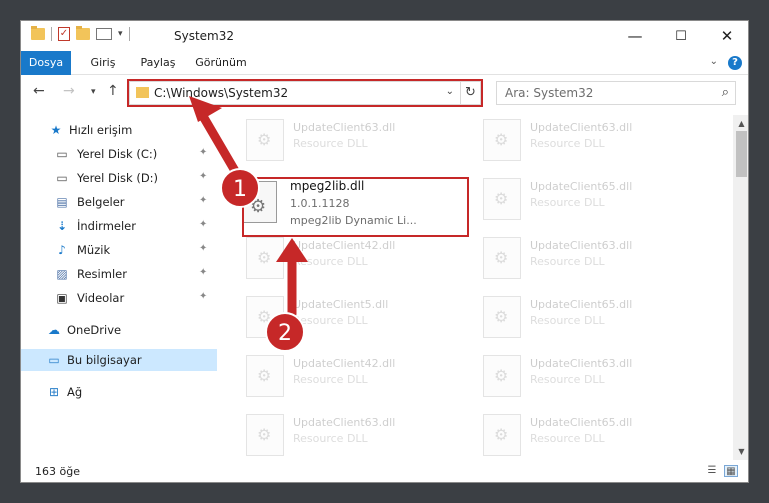 The image size is (769, 503). Describe the element at coordinates (62, 178) in the screenshot. I see `drive-icon: ▭` at that location.